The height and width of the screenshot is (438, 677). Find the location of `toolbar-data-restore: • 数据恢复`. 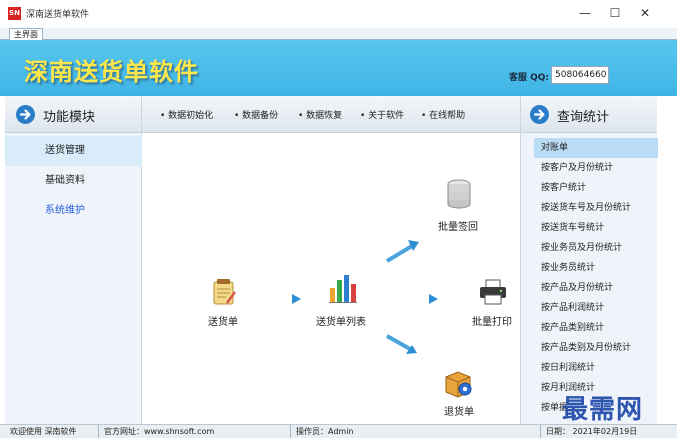

toolbar-data-restore: • 数据恢复 is located at coordinates (320, 114).